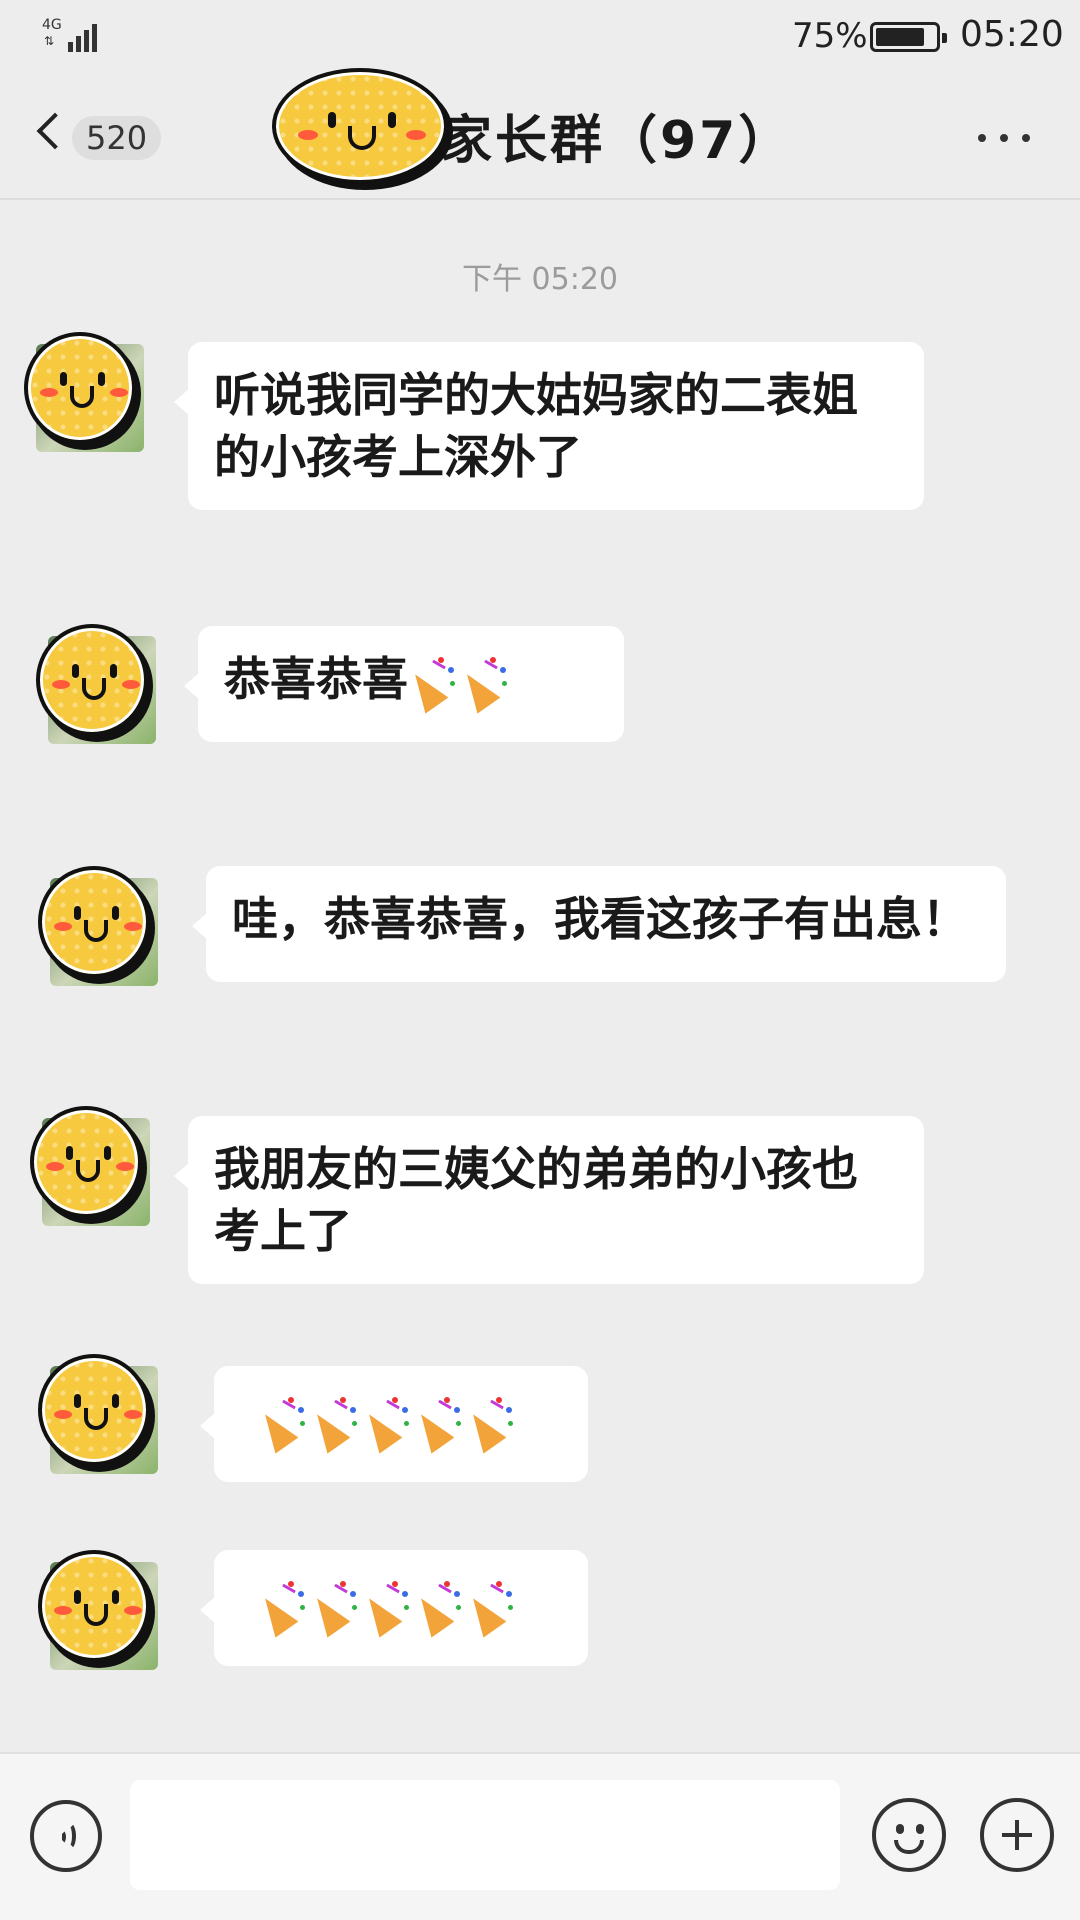 This screenshot has width=1080, height=1920. What do you see at coordinates (909, 1835) in the screenshot?
I see `emoji-button` at bounding box center [909, 1835].